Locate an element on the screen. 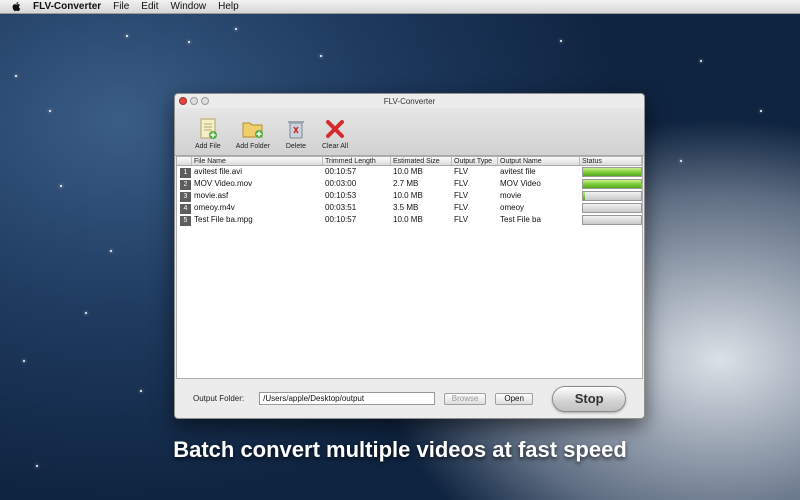 The image size is (800, 500). add-file-icon is located at coordinates (208, 129).